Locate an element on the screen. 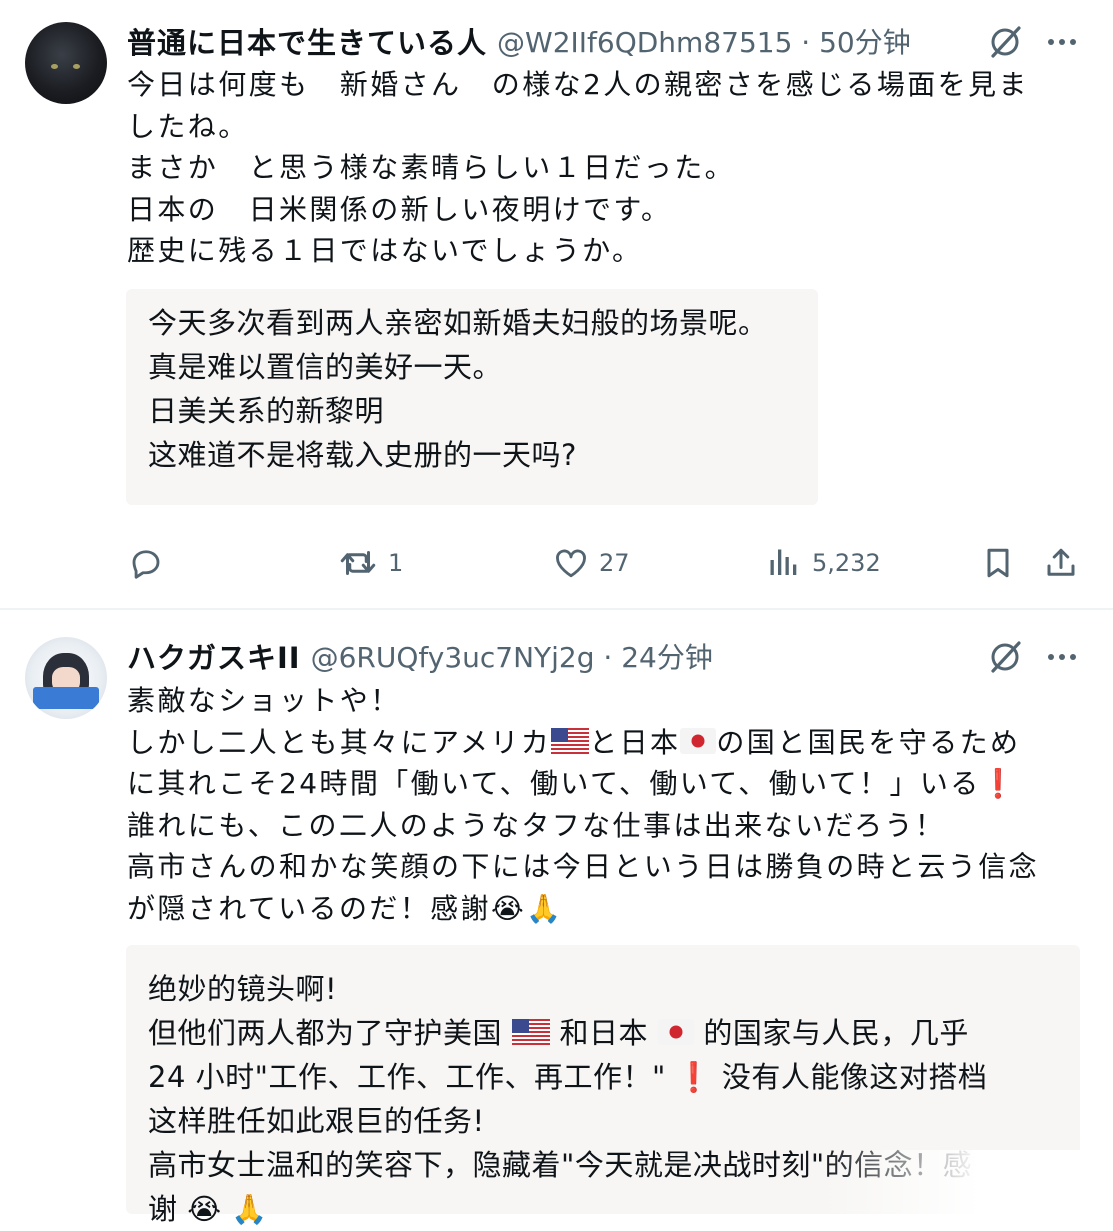 This screenshot has height=1231, width=1113. action-bar: 1 27 5,232 is located at coordinates (556, 568).